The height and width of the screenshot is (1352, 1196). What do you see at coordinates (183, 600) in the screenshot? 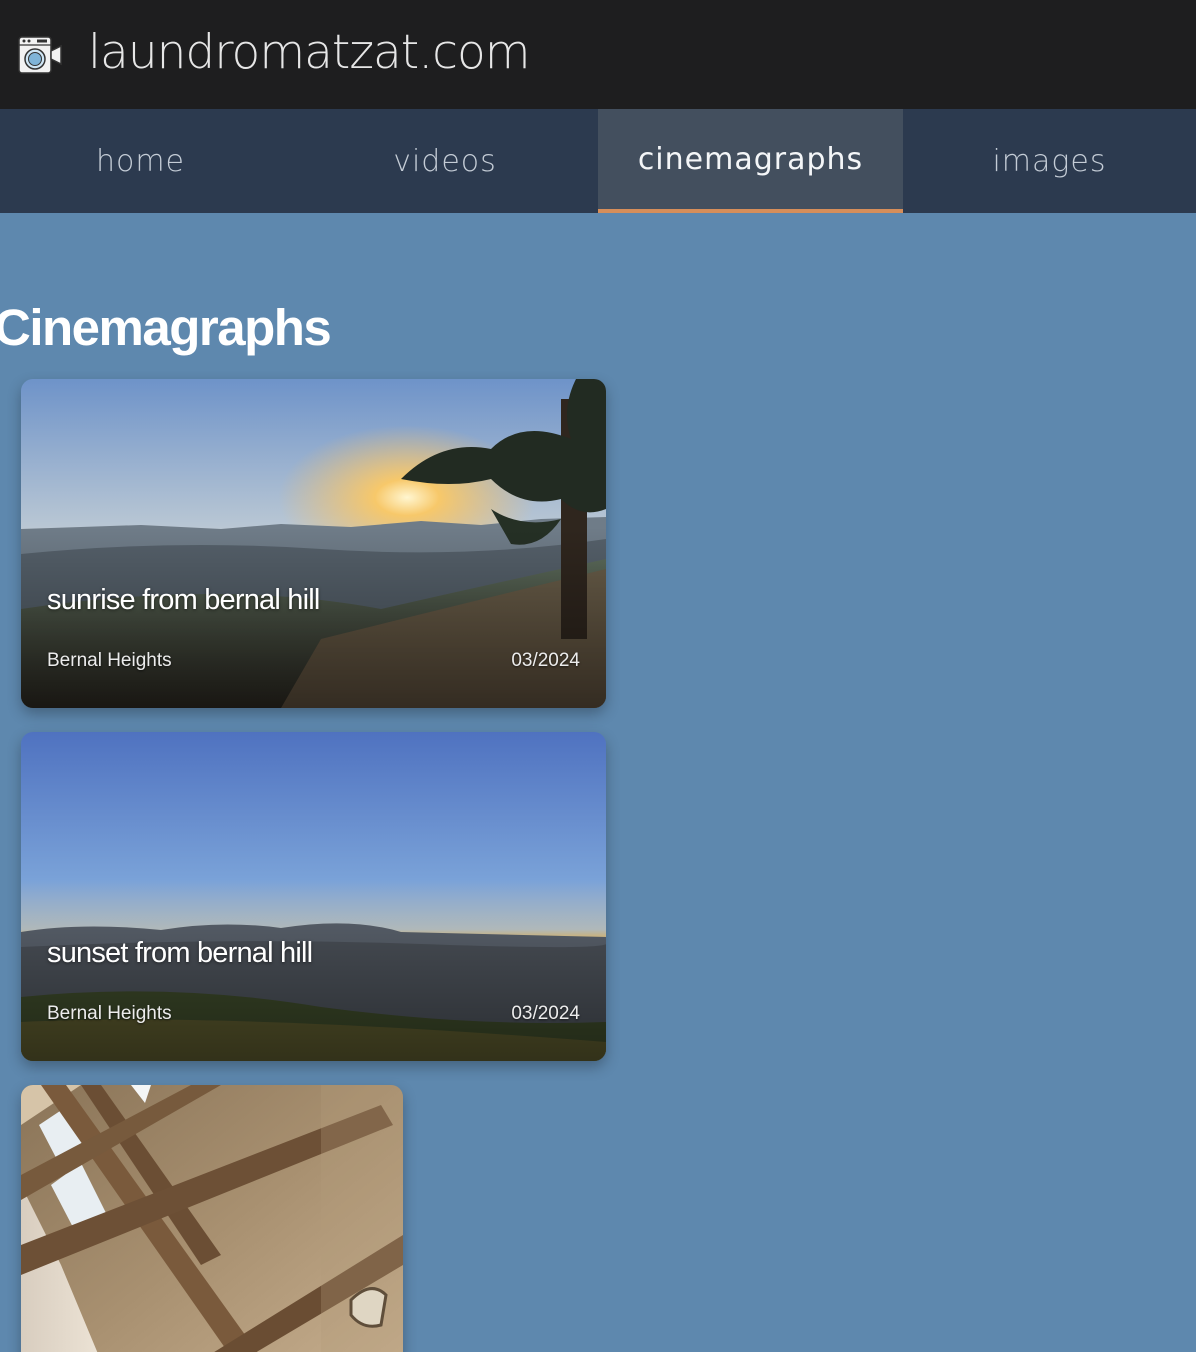
I see `card-title: sunrise from bernal hill` at bounding box center [183, 600].